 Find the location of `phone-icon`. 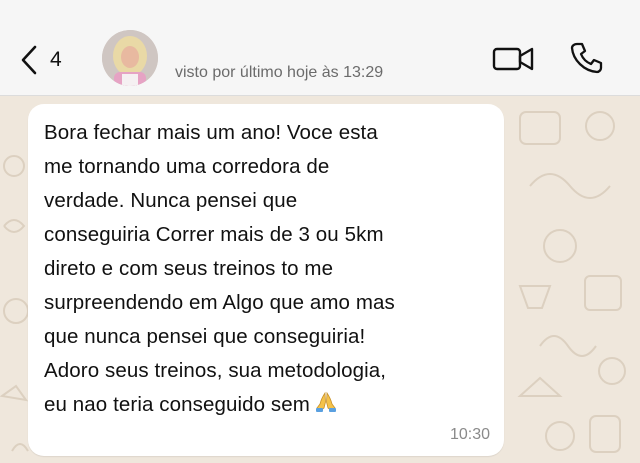

phone-icon is located at coordinates (586, 58).